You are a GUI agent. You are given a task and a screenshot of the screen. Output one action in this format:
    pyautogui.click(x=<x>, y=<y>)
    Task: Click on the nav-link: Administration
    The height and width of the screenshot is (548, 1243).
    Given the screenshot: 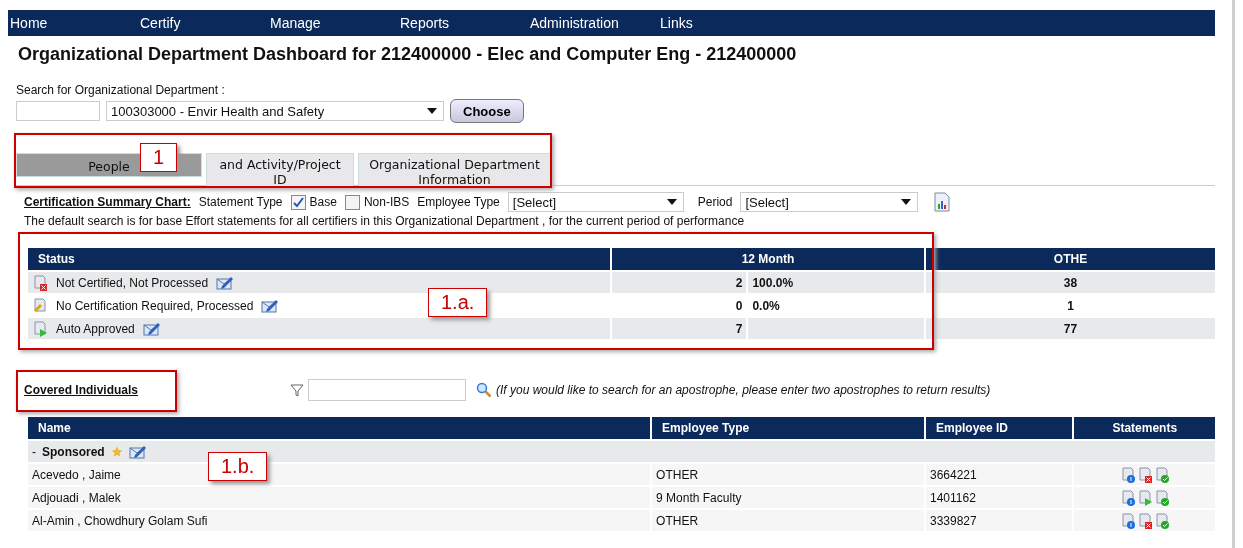 What is the action you would take?
    pyautogui.click(x=593, y=23)
    